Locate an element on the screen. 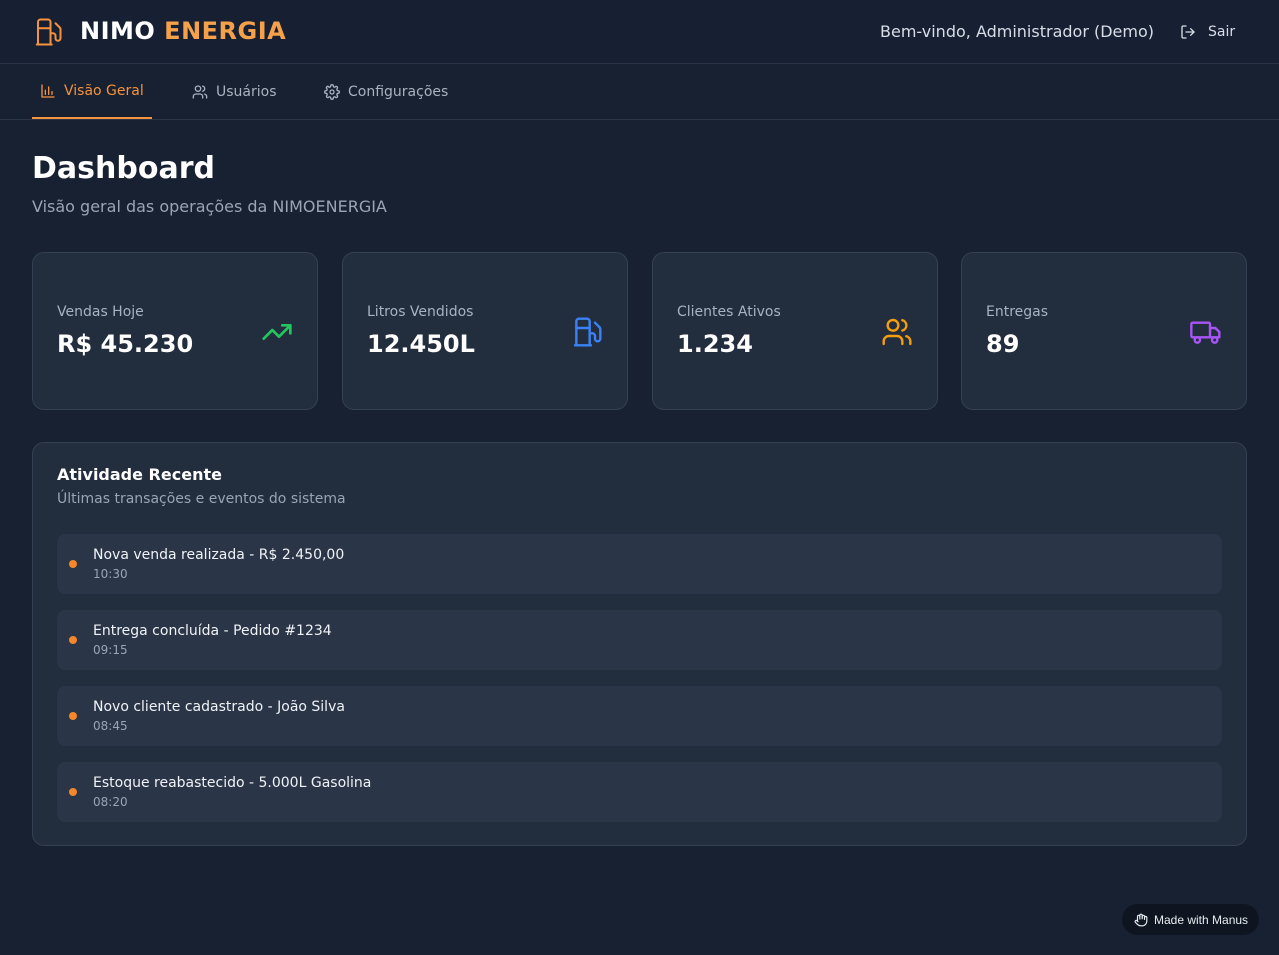 The width and height of the screenshot is (1279, 955). manus-icon is located at coordinates (1141, 919).